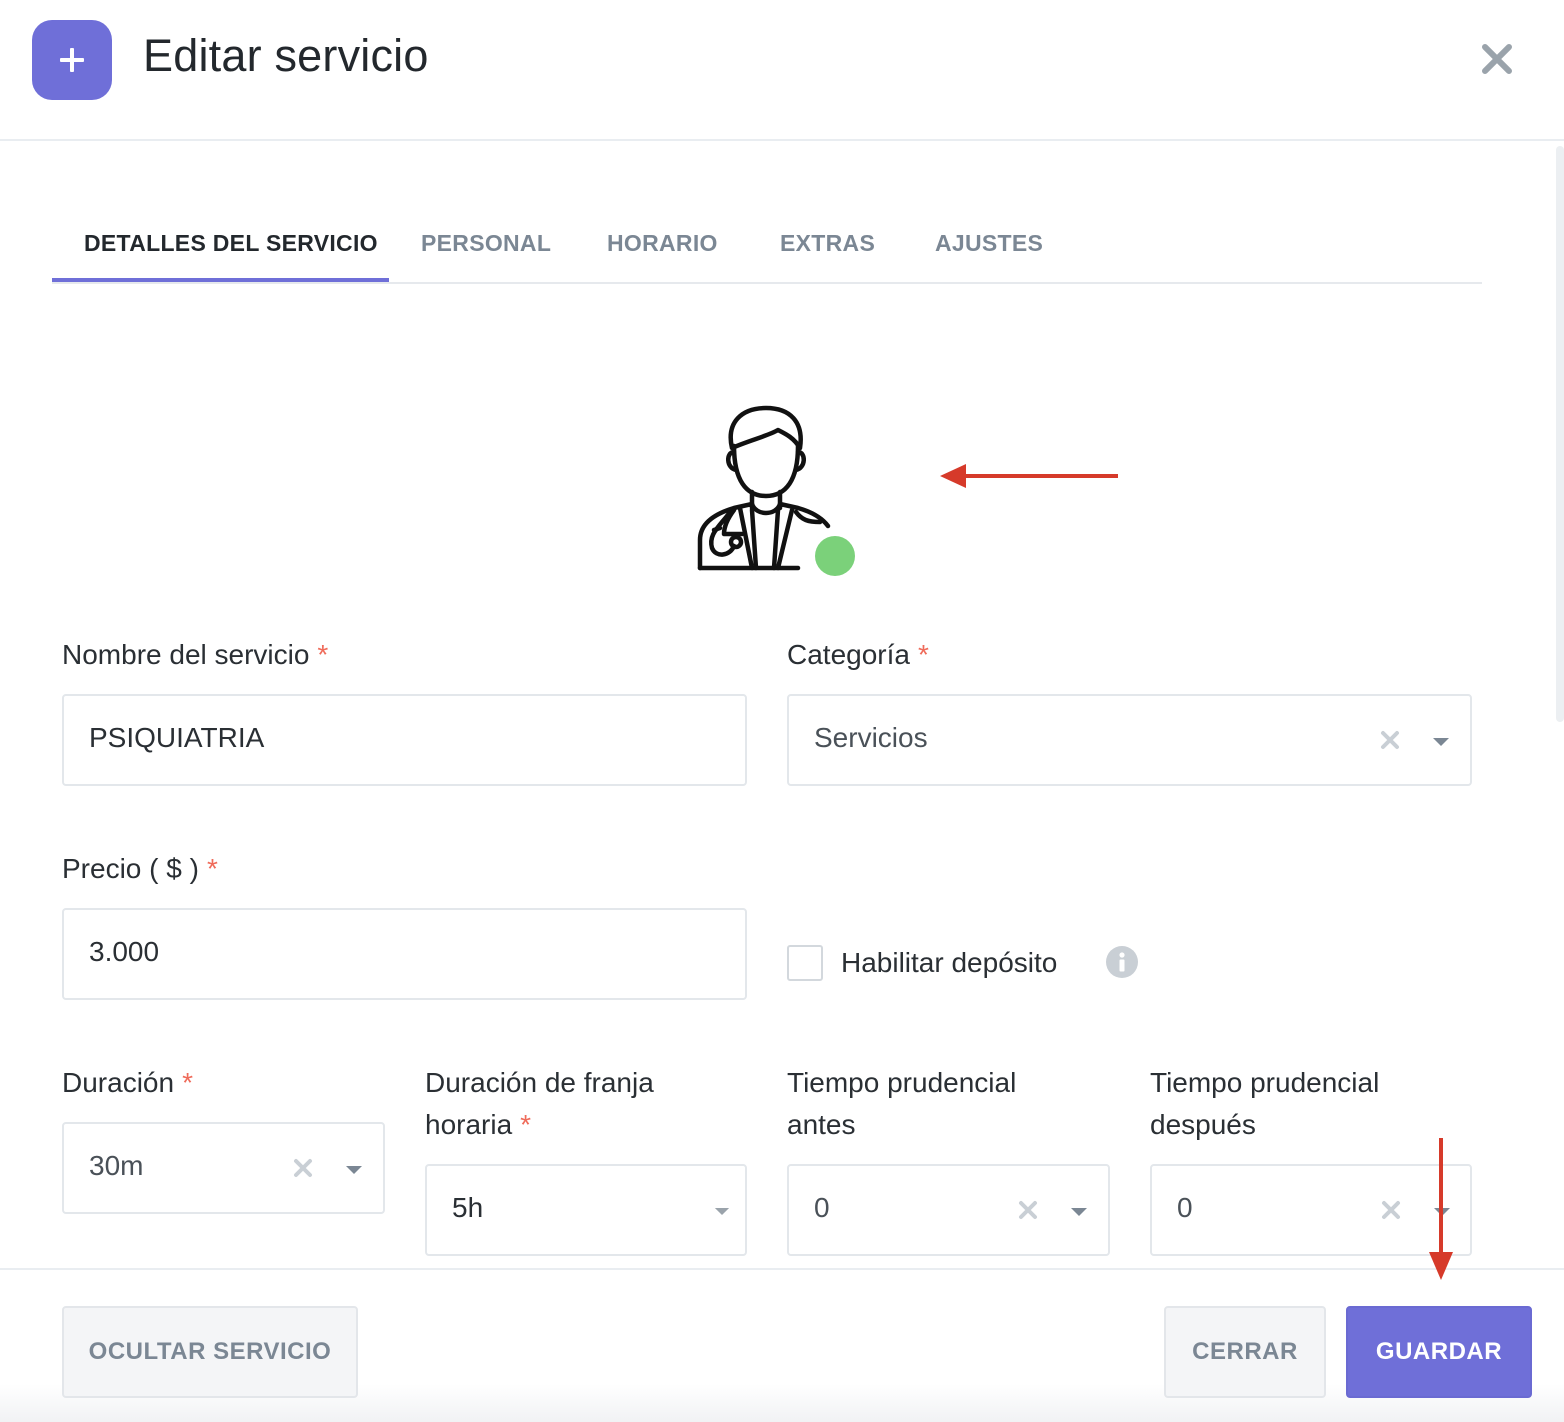 This screenshot has width=1564, height=1422. Describe the element at coordinates (1185, 1207) in the screenshot. I see `buffer-after-value: 0` at that location.